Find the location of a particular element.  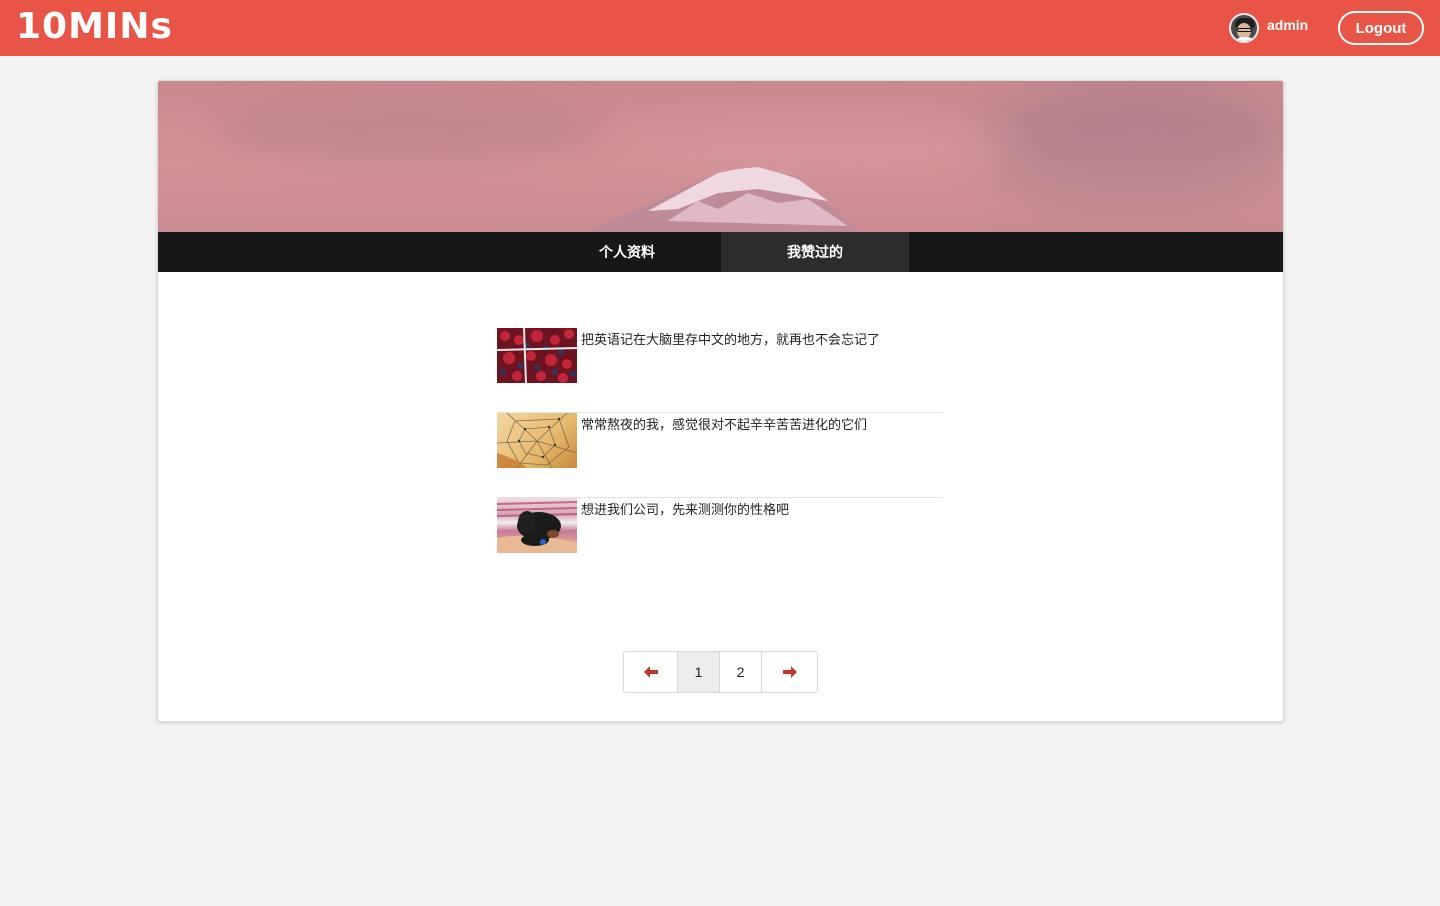

avatar is located at coordinates (1244, 28).